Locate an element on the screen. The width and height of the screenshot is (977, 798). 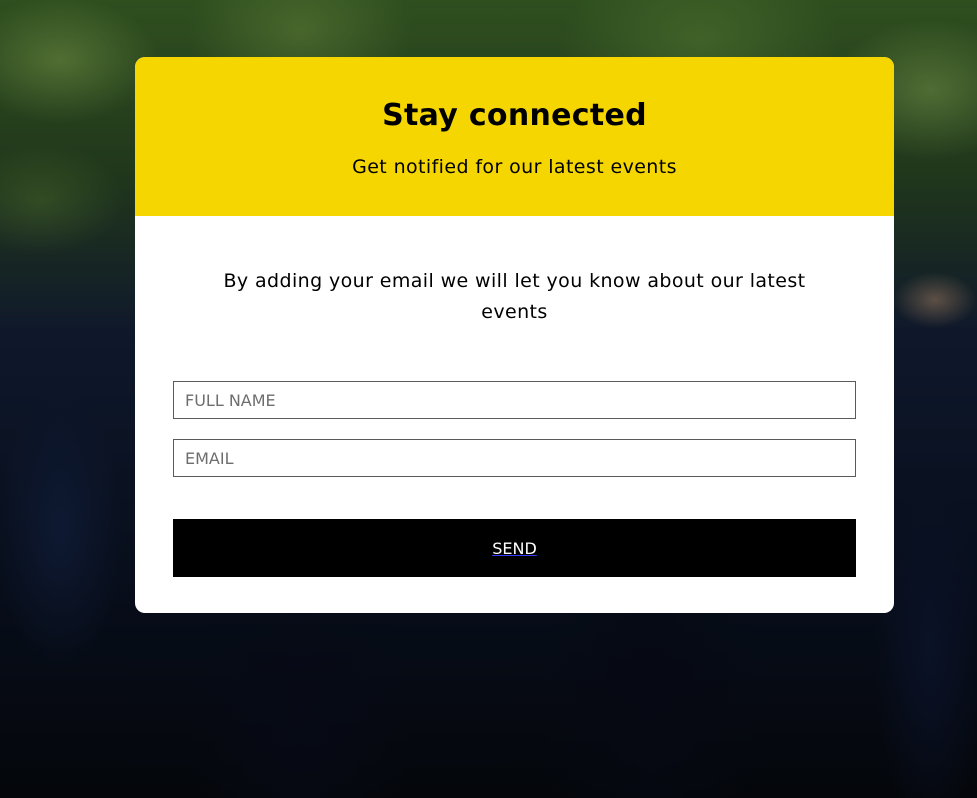
email-input is located at coordinates (514, 458).